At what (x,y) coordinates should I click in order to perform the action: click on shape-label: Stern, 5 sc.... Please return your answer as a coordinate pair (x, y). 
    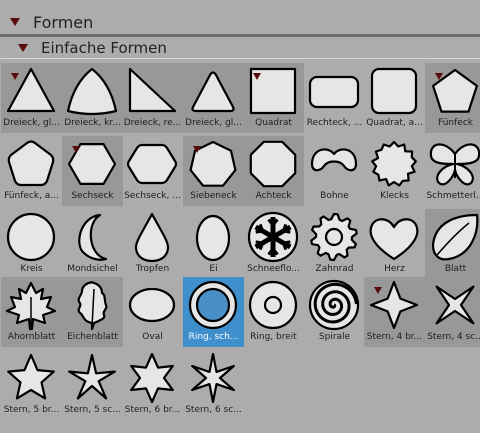
    Looking at the image, I should click on (92, 410).